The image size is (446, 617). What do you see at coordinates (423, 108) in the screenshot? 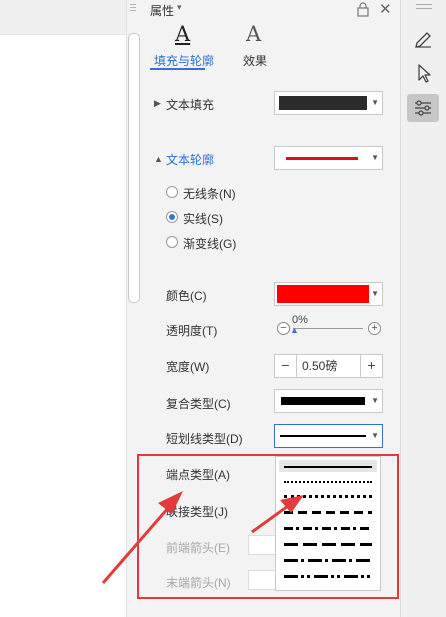
I see `settings-sliders-icon` at bounding box center [423, 108].